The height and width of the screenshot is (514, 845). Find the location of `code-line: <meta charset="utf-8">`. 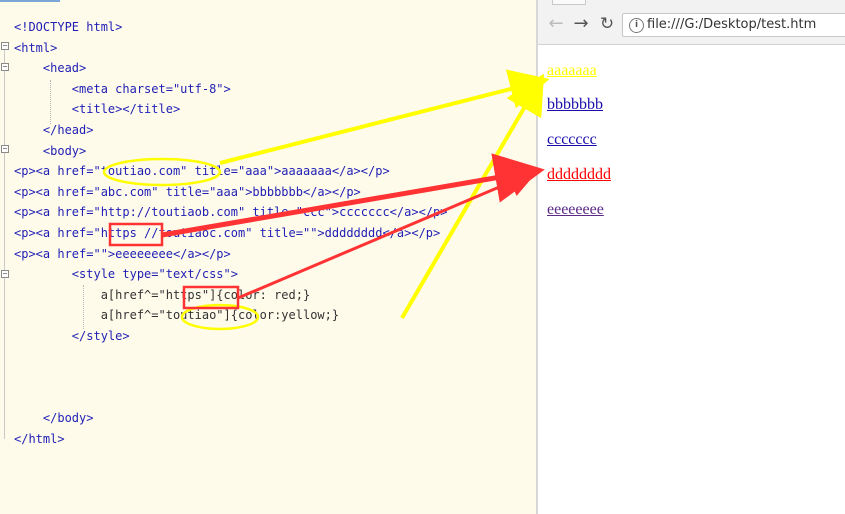

code-line: <meta charset="utf-8"> is located at coordinates (122, 88).